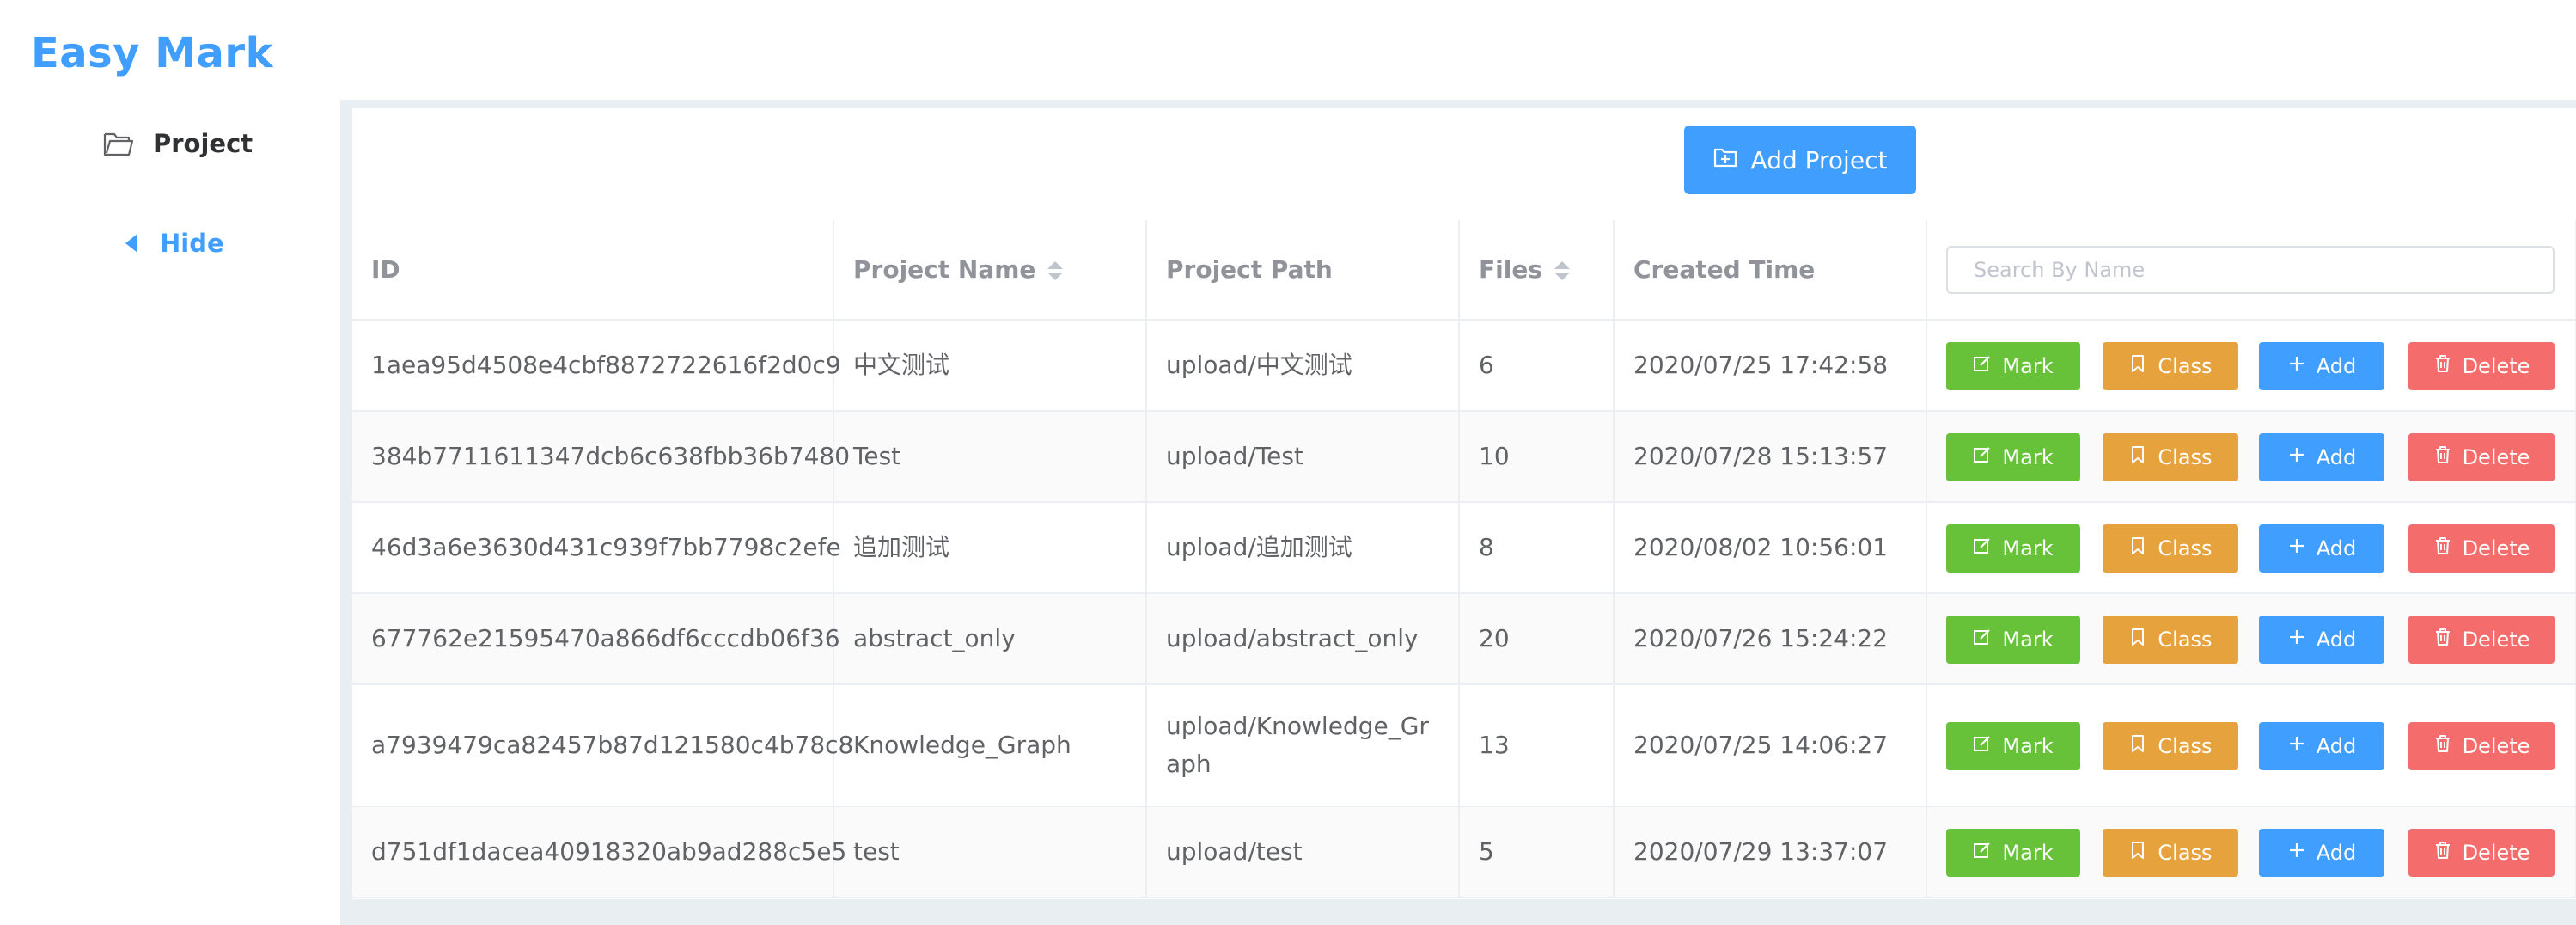 This screenshot has height=925, width=2576. What do you see at coordinates (1303, 548) in the screenshot?
I see `project-path-cell: upload/追加测试` at bounding box center [1303, 548].